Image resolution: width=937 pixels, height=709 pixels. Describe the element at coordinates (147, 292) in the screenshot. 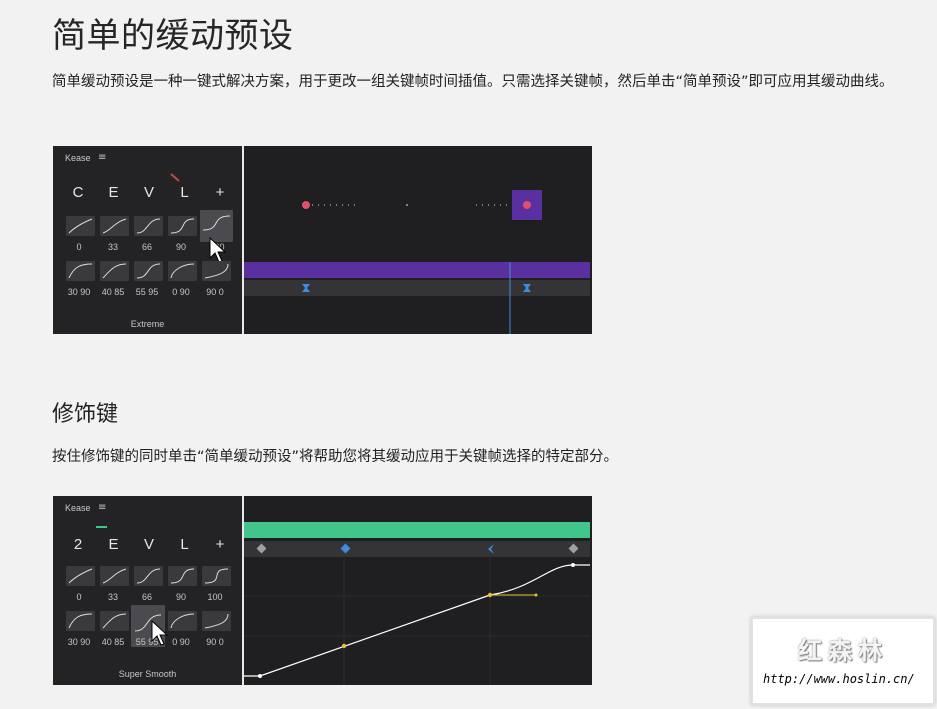

I see `preset-label: 55 95` at that location.